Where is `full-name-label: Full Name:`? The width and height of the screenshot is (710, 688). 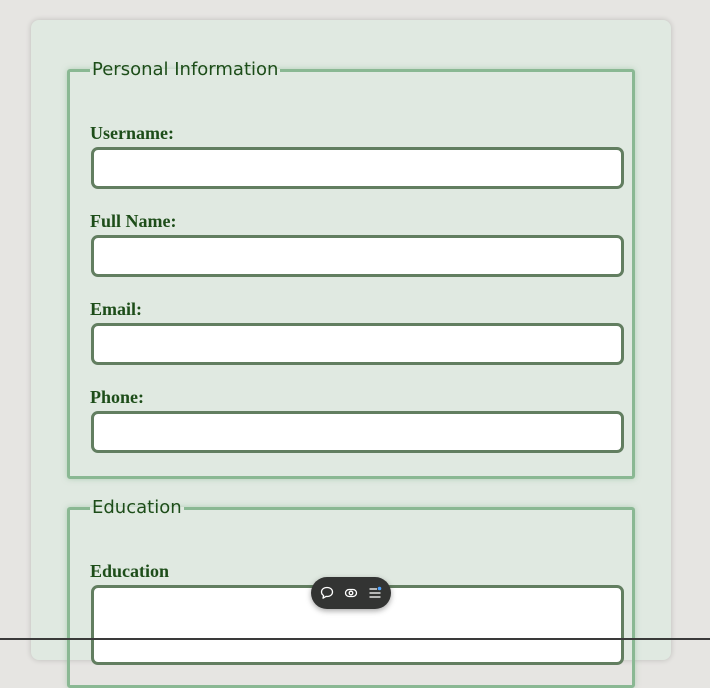 full-name-label: Full Name: is located at coordinates (133, 221).